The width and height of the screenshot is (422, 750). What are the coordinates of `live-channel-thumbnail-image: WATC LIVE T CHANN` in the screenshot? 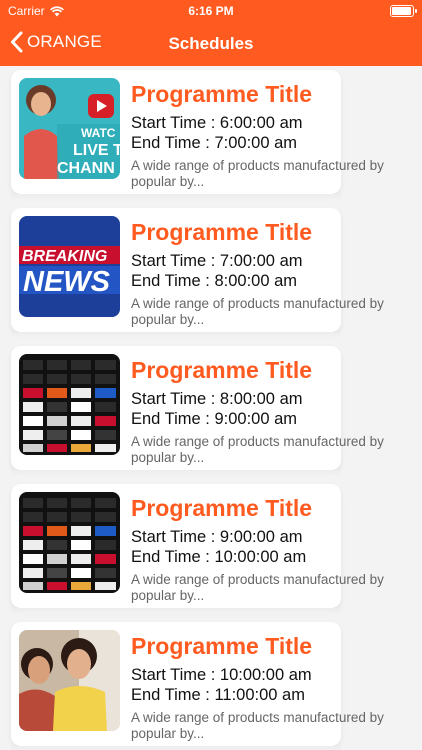 It's located at (69, 128).